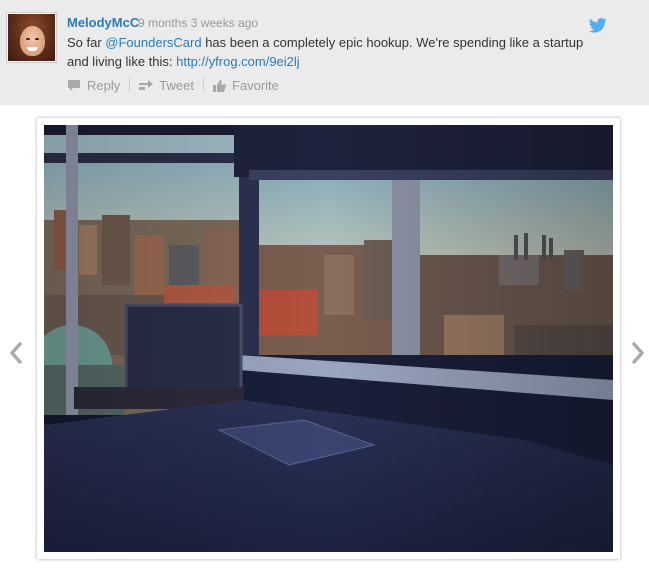 The image size is (649, 569). Describe the element at coordinates (153, 42) in the screenshot. I see `mention-link: @FoundersCard` at that location.